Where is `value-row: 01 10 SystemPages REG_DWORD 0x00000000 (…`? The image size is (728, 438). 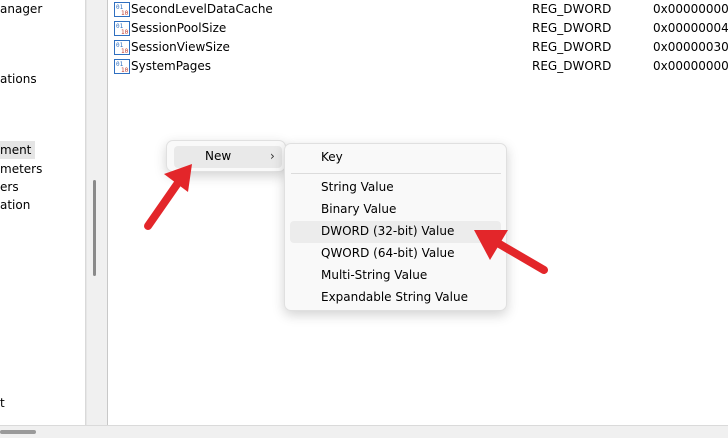
value-row: 01 10 SystemPages REG_DWORD 0x00000000 (… is located at coordinates (418, 66).